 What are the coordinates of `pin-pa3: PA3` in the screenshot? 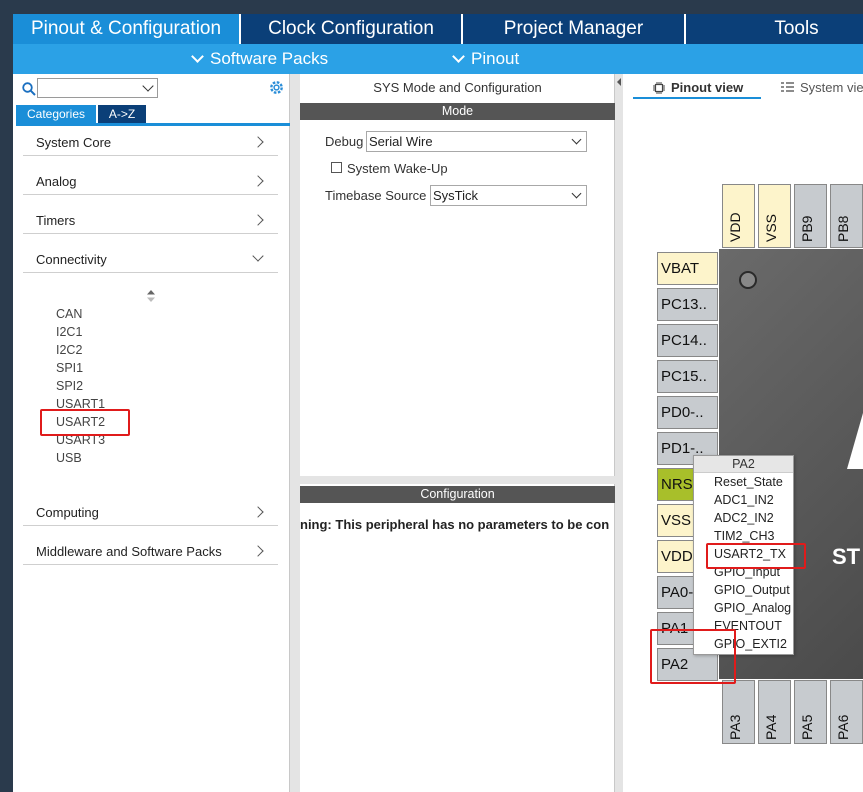 It's located at (738, 712).